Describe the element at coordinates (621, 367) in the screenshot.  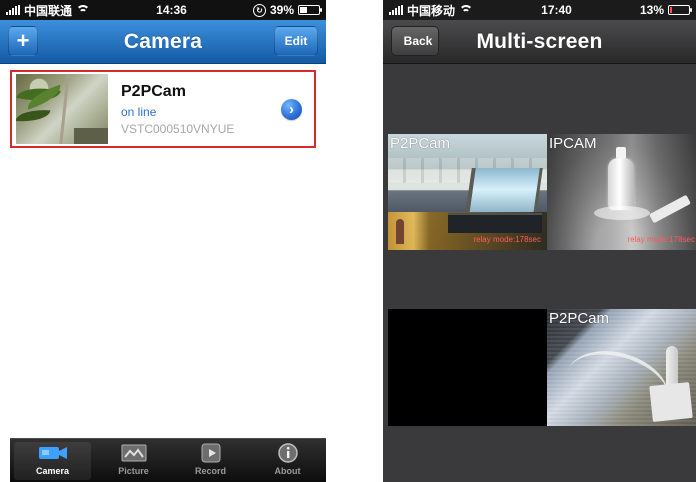
I see `camera-feed-cell: P2PCam` at that location.